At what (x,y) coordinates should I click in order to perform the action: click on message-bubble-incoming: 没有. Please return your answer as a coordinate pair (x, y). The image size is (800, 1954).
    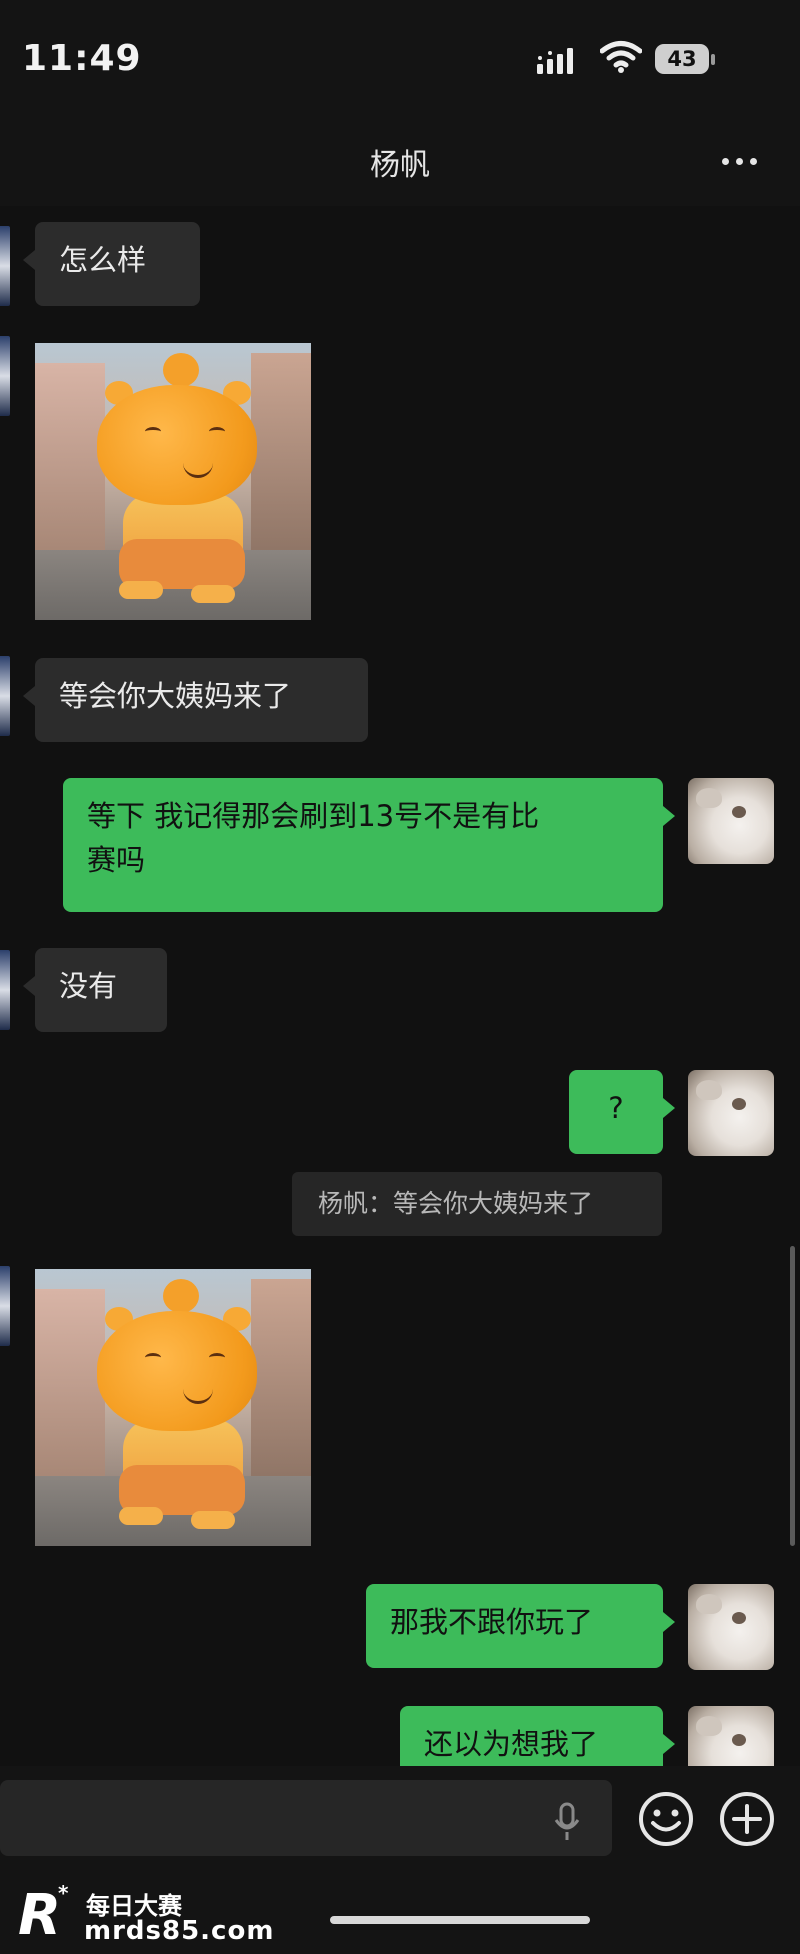
    Looking at the image, I should click on (95, 990).